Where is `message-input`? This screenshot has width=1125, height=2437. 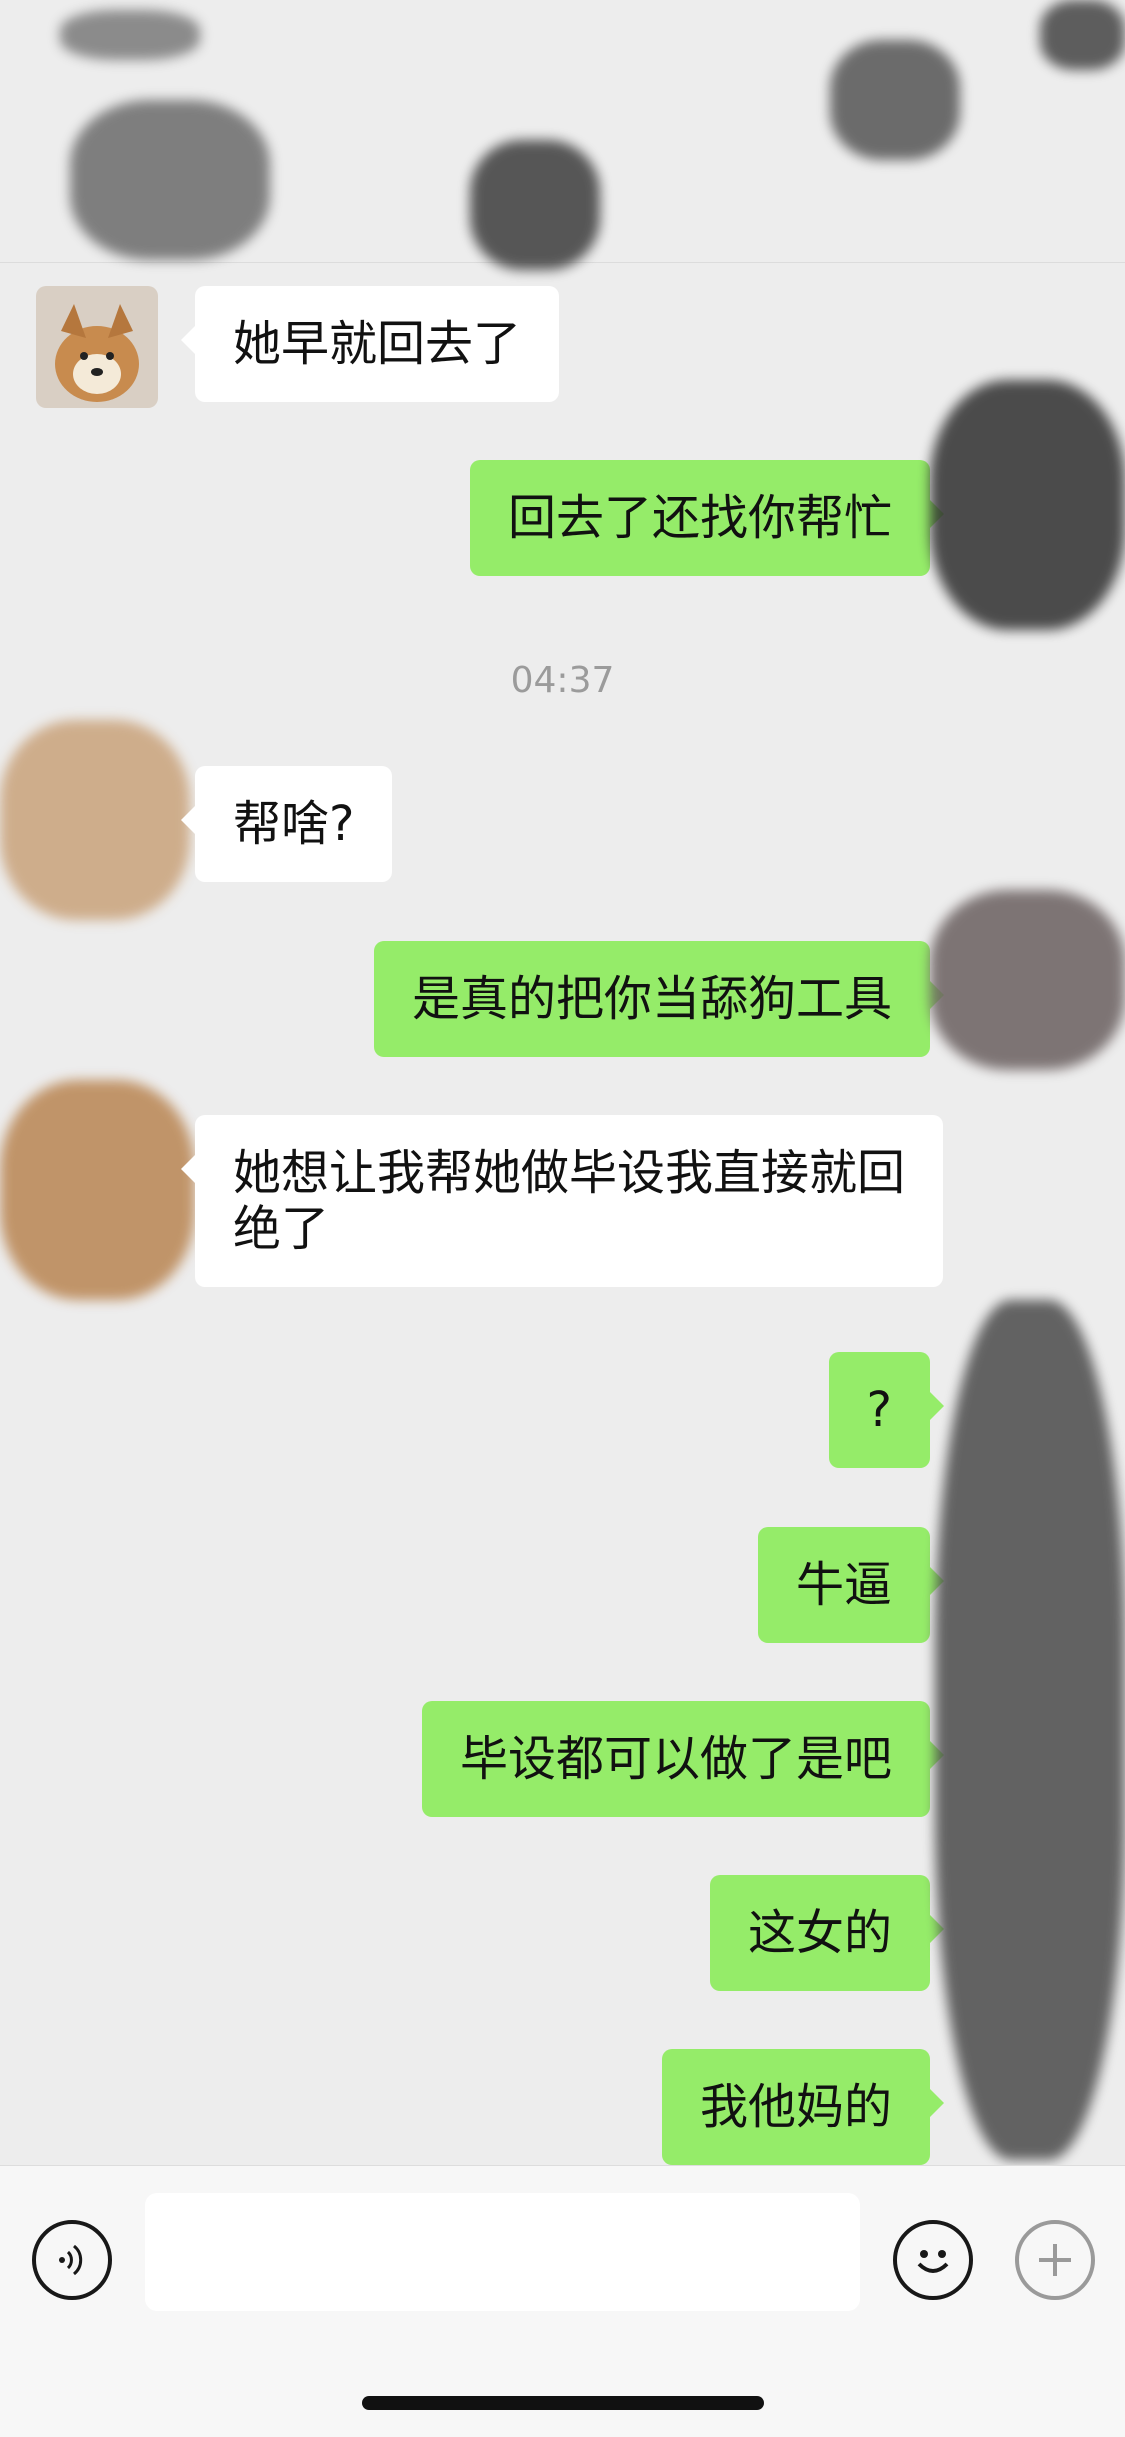 message-input is located at coordinates (502, 2252).